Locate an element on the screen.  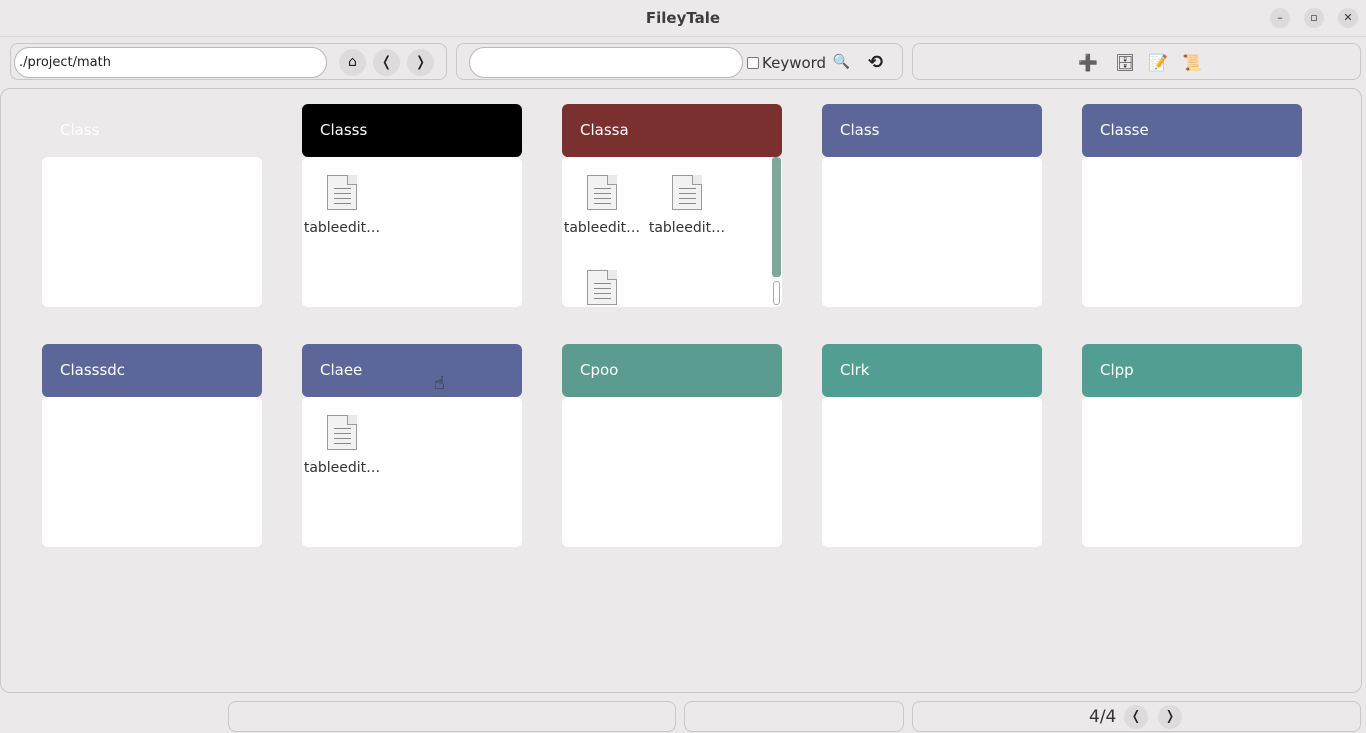
card-scrollbar is located at coordinates (776, 232).